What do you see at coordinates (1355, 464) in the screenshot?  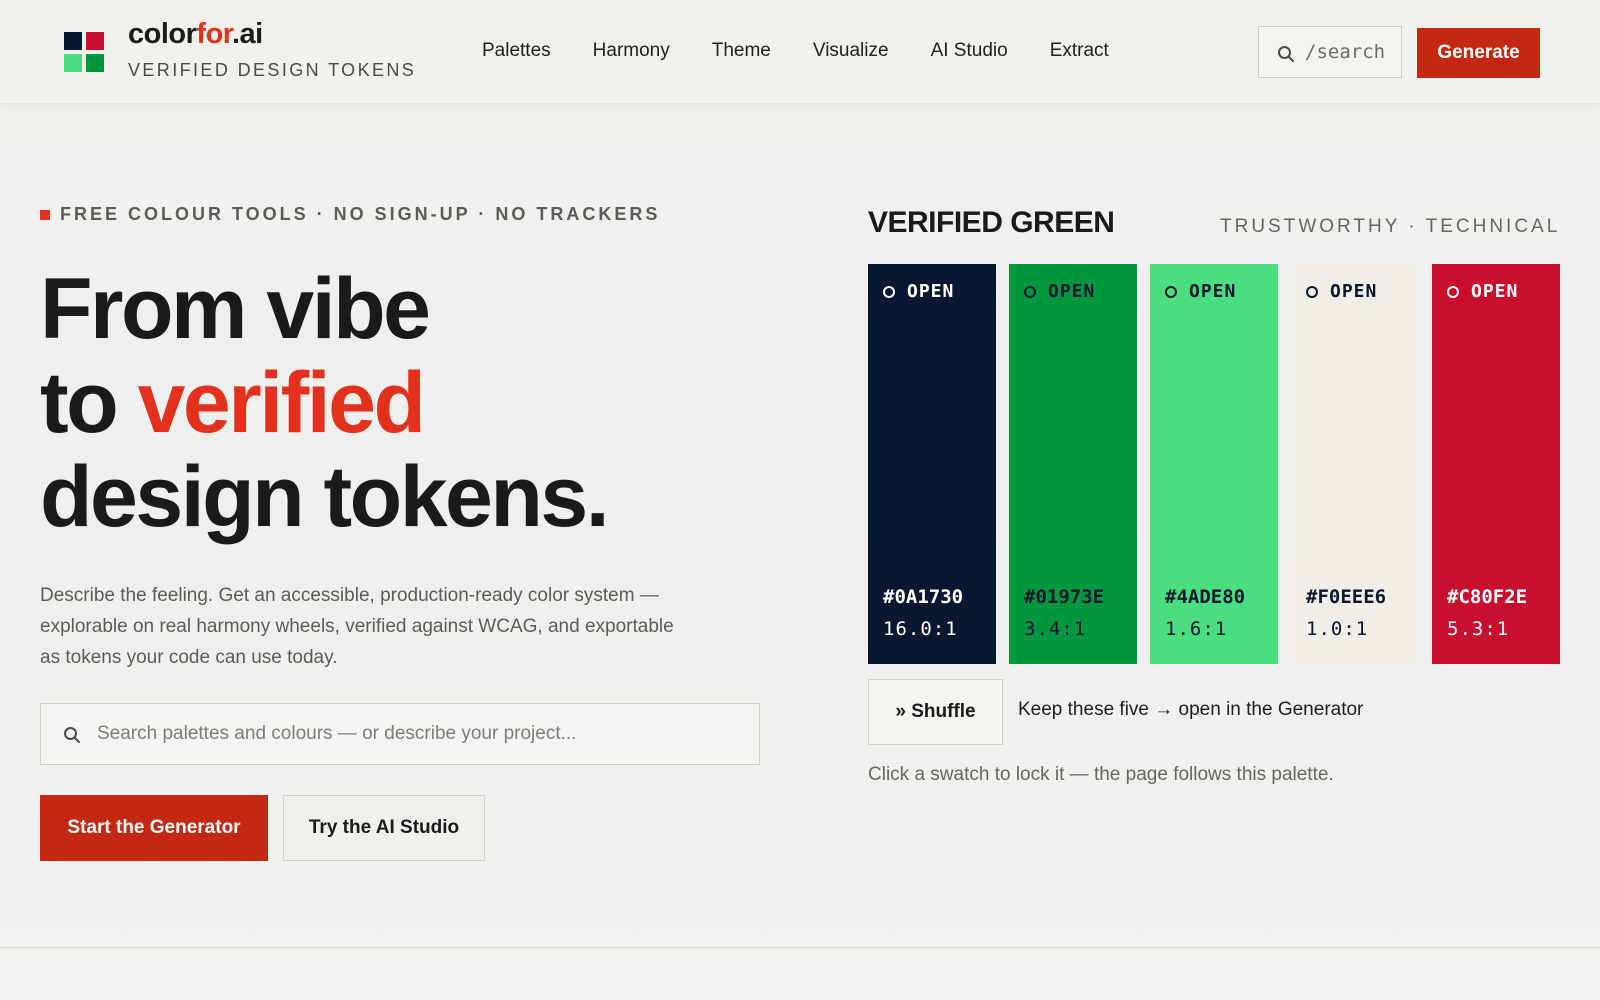 I see `swatch-4: OPEN #F0EEE6 1.0:1` at bounding box center [1355, 464].